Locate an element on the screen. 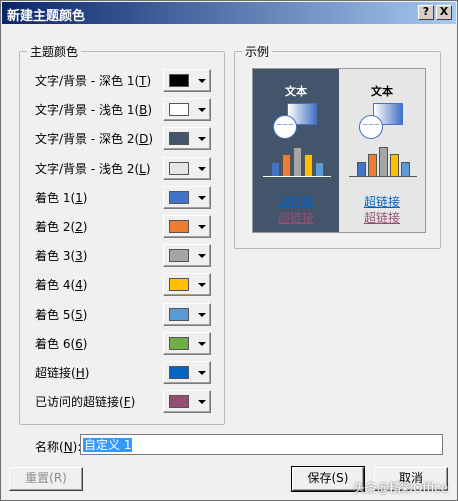 The image size is (458, 501). theme-color-label: 文字/背景 - 浅色 1(B) is located at coordinates (94, 110).